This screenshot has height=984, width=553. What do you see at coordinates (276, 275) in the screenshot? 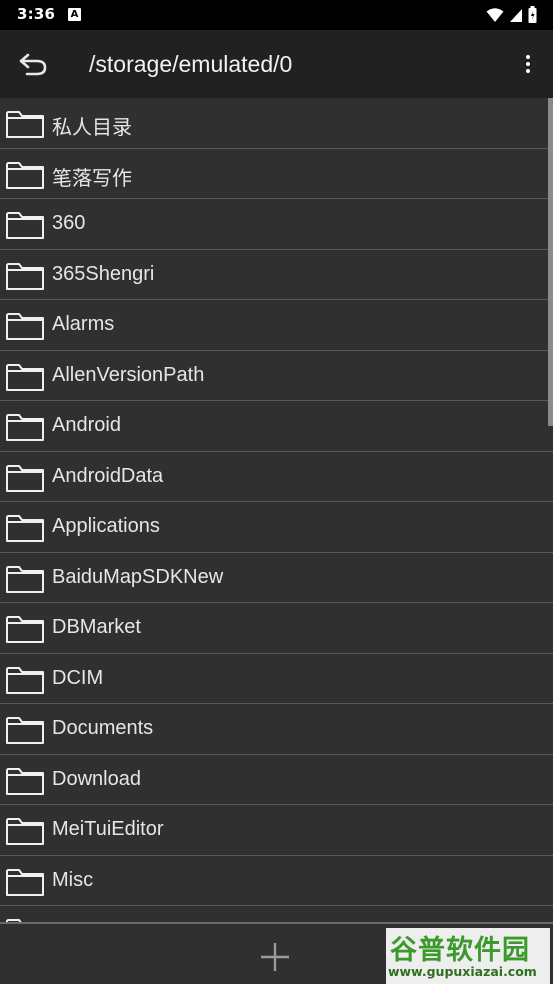
I see `folder-row: 365Shengri` at bounding box center [276, 275].